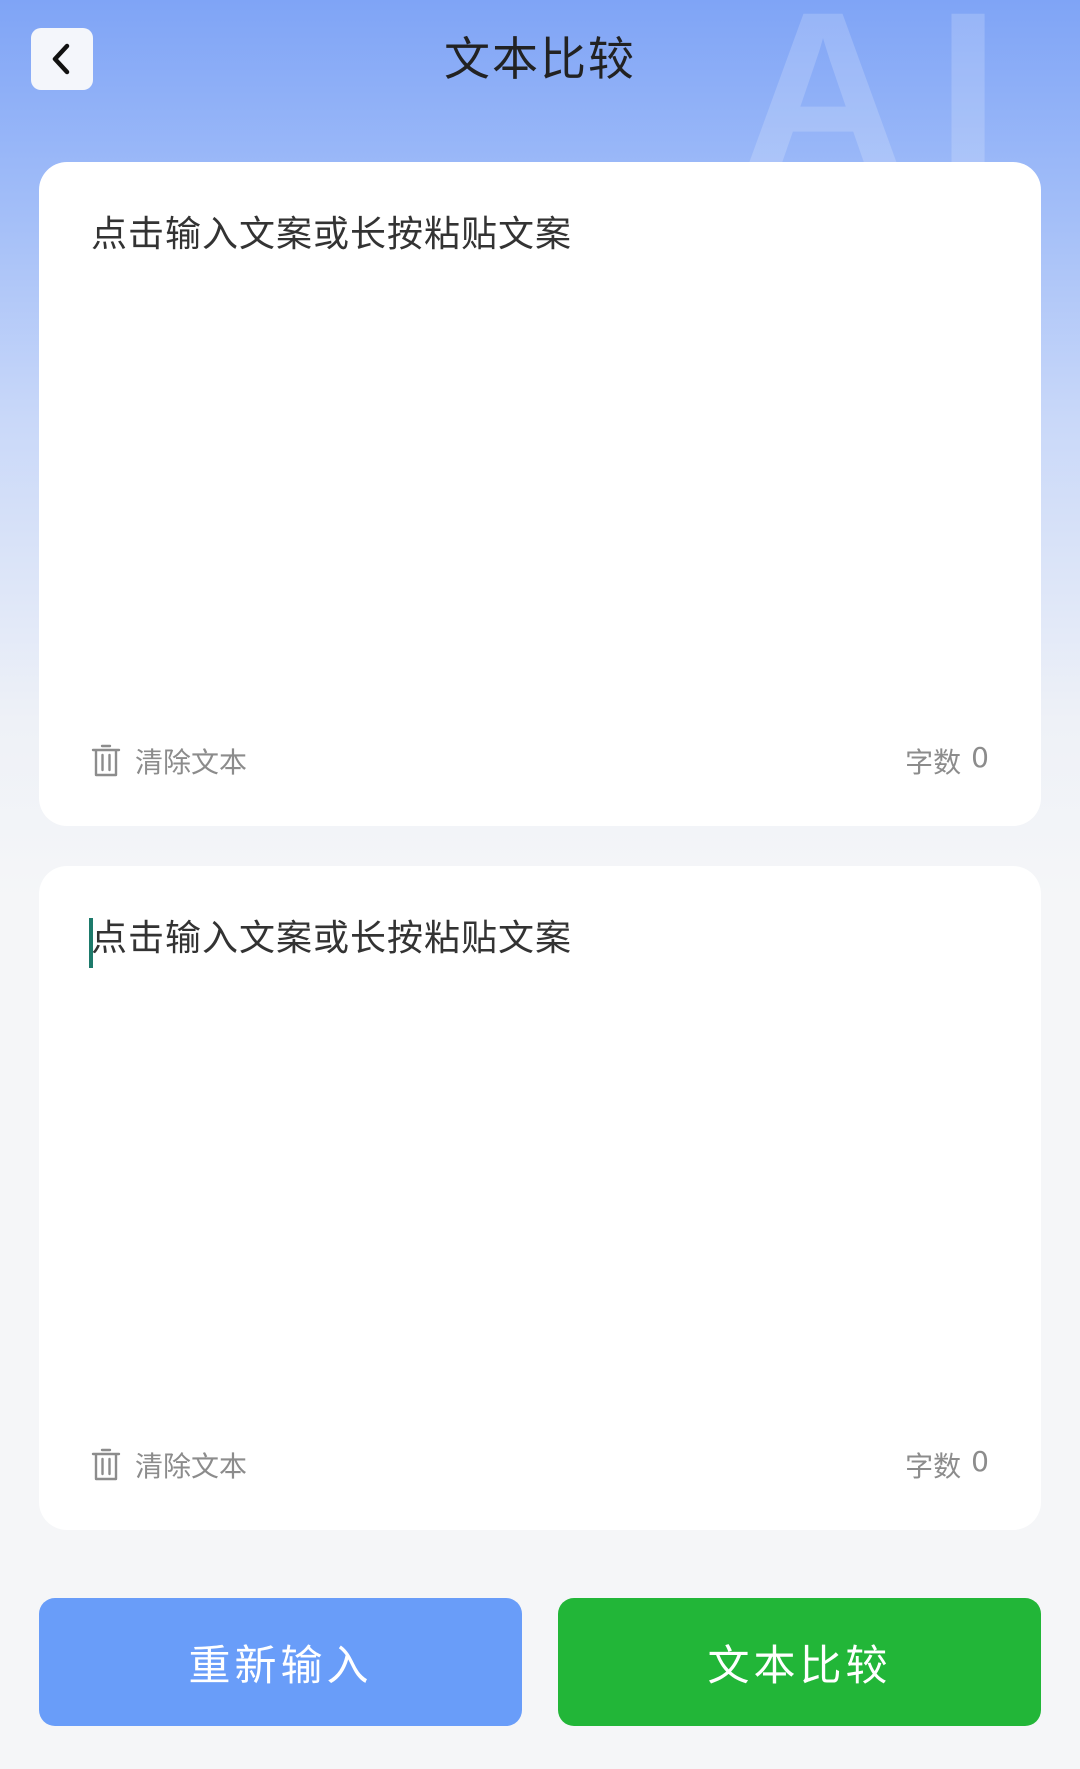 This screenshot has height=1769, width=1080. I want to click on compare-text-button: 文本比较, so click(799, 1662).